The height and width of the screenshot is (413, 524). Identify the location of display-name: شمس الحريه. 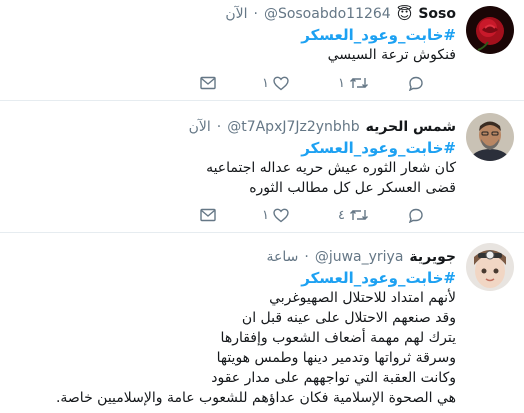
(411, 127).